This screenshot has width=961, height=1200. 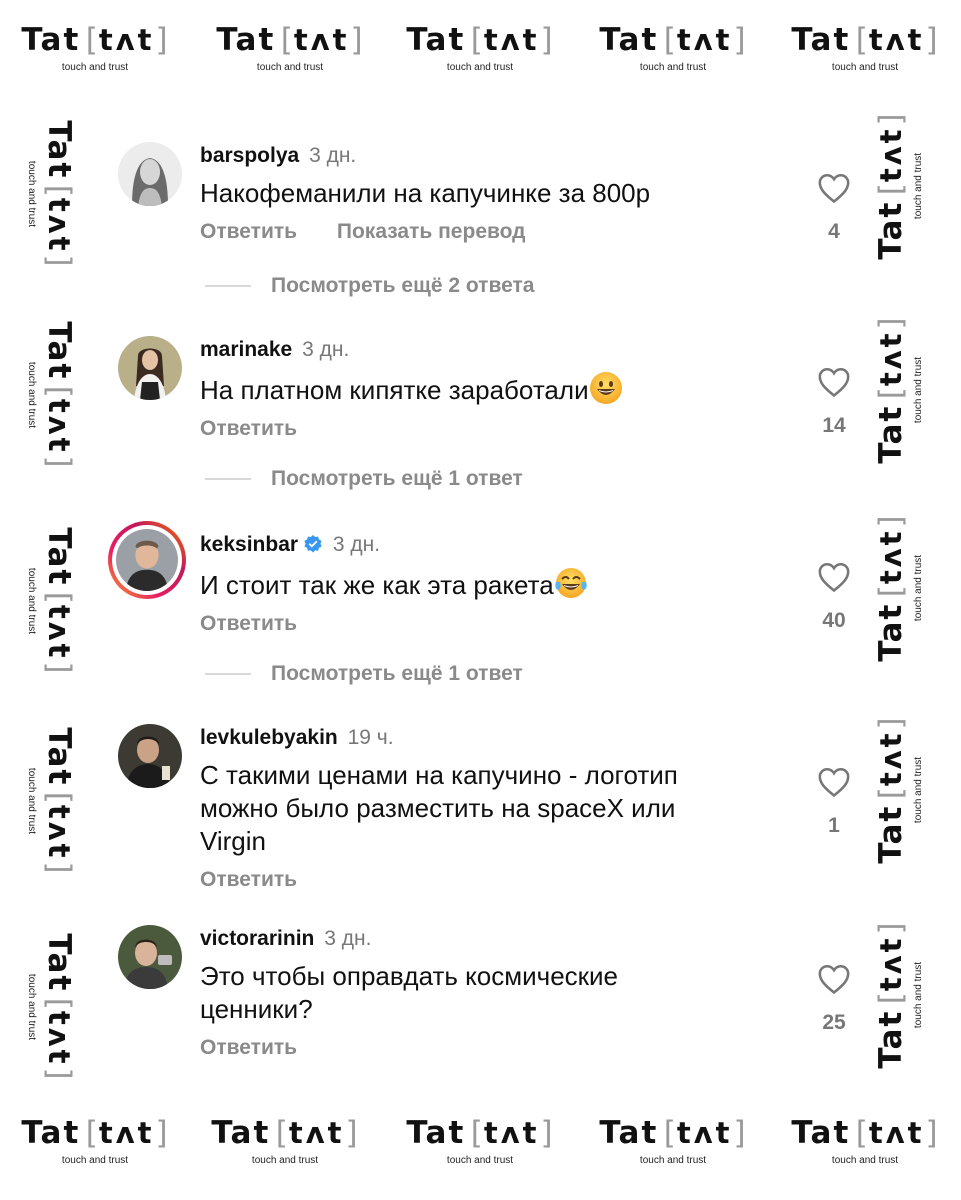 What do you see at coordinates (246, 349) in the screenshot?
I see `username: marinake` at bounding box center [246, 349].